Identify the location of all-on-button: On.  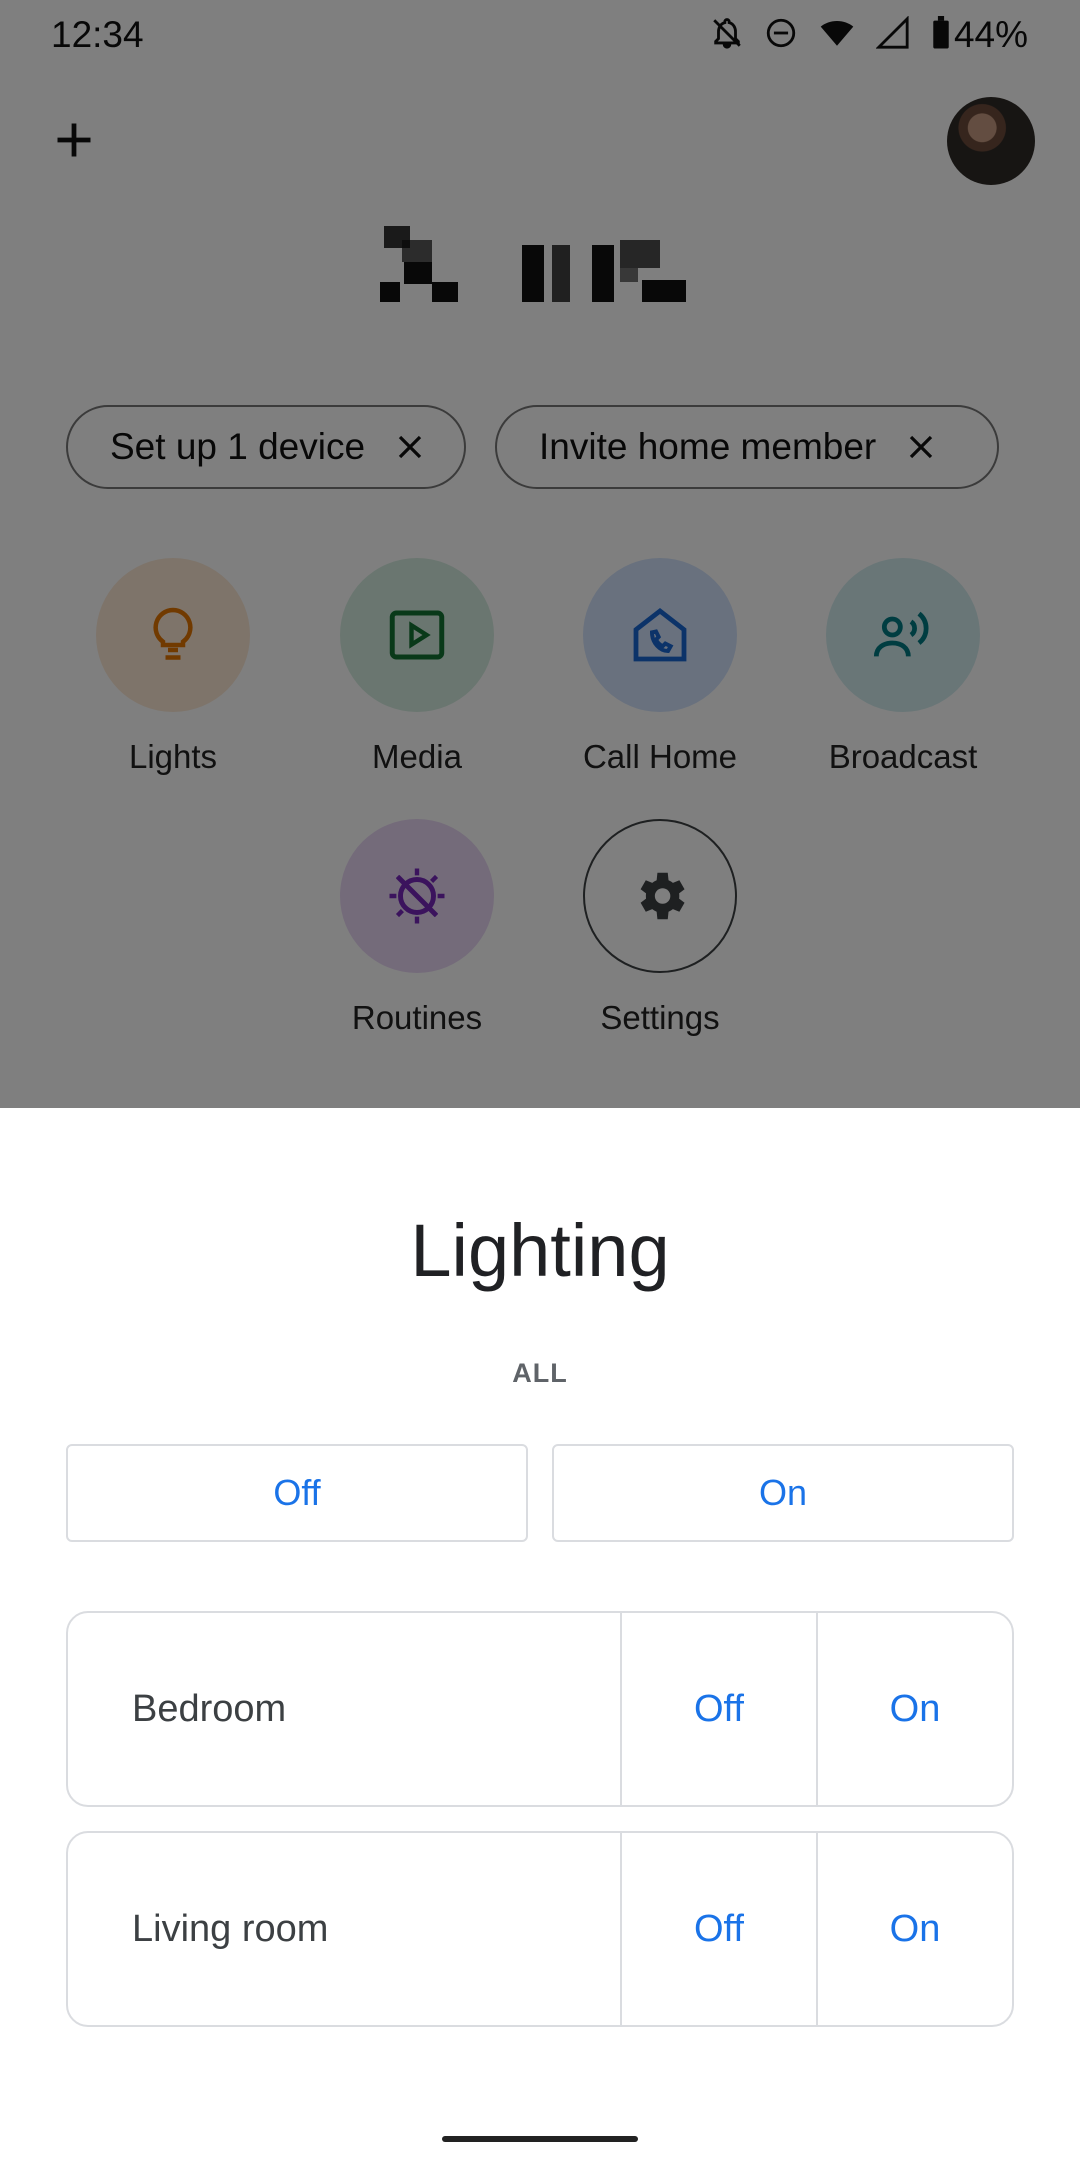
(783, 1493).